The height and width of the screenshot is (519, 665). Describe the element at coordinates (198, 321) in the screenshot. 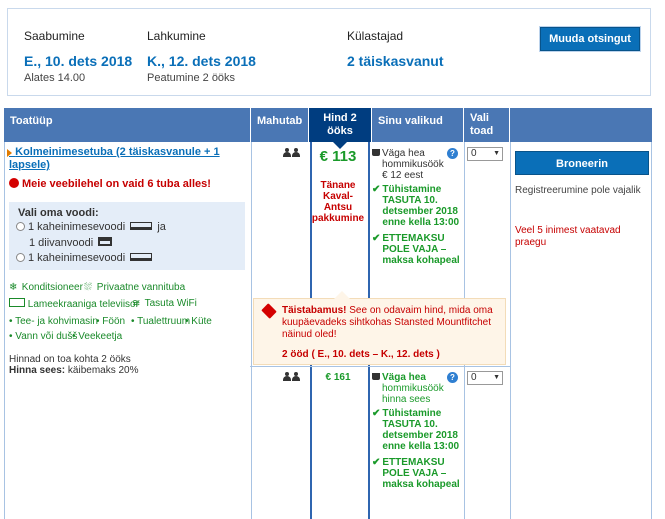

I see `amenity-heating: • Küte` at that location.